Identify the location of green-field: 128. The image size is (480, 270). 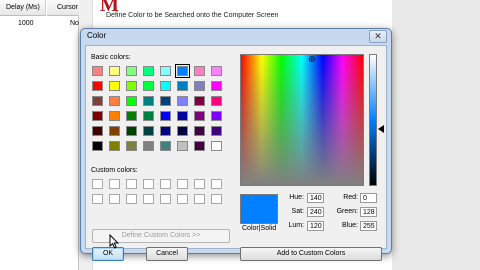
(368, 212).